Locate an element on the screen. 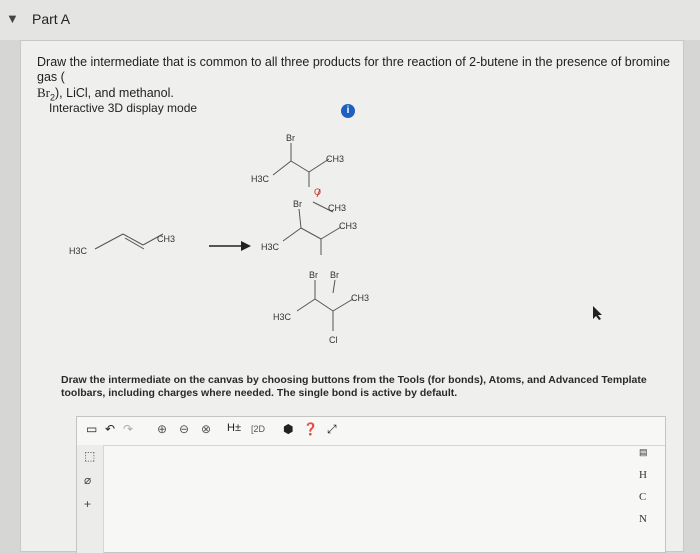 Image resolution: width=700 pixels, height=553 pixels. eraser-tool-icon: ⌀ is located at coordinates (87, 480).